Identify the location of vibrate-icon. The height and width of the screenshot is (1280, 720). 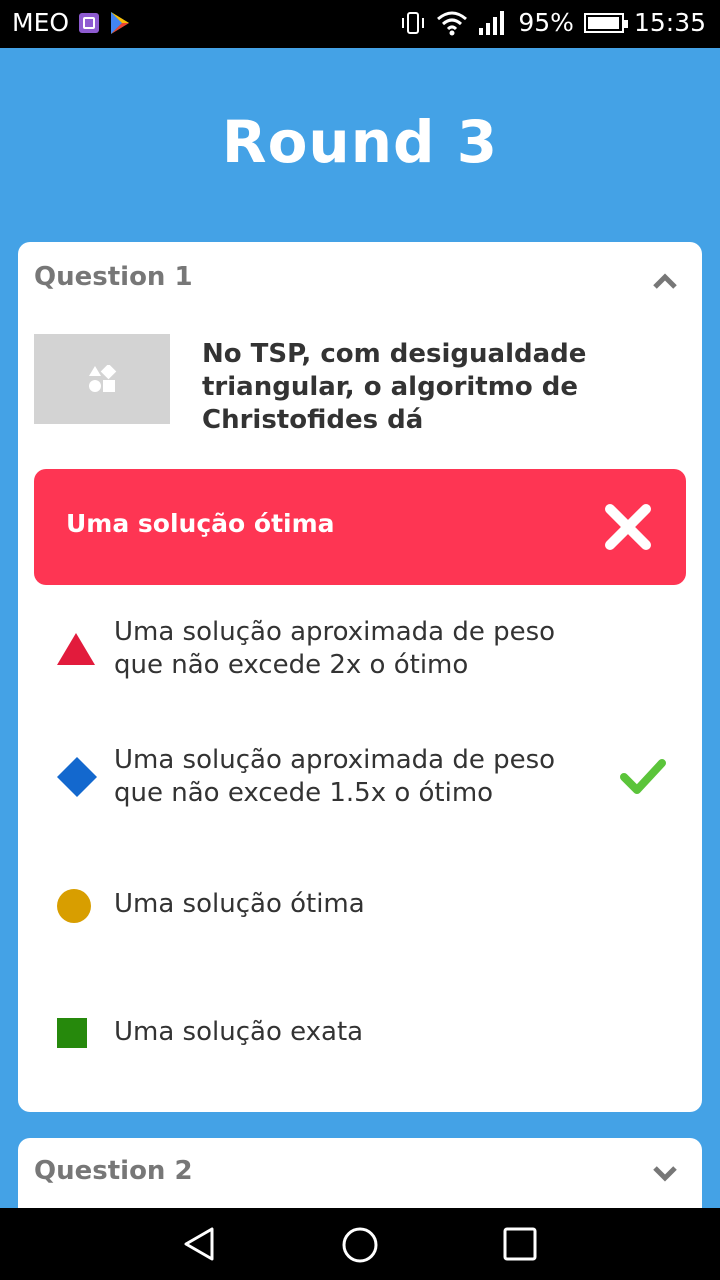
(413, 22).